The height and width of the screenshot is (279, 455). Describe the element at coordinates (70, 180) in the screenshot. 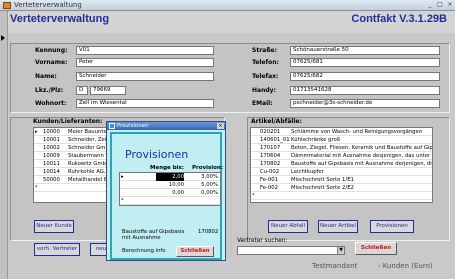

I see `table-row: 50000 Metallhandel Baur` at that location.